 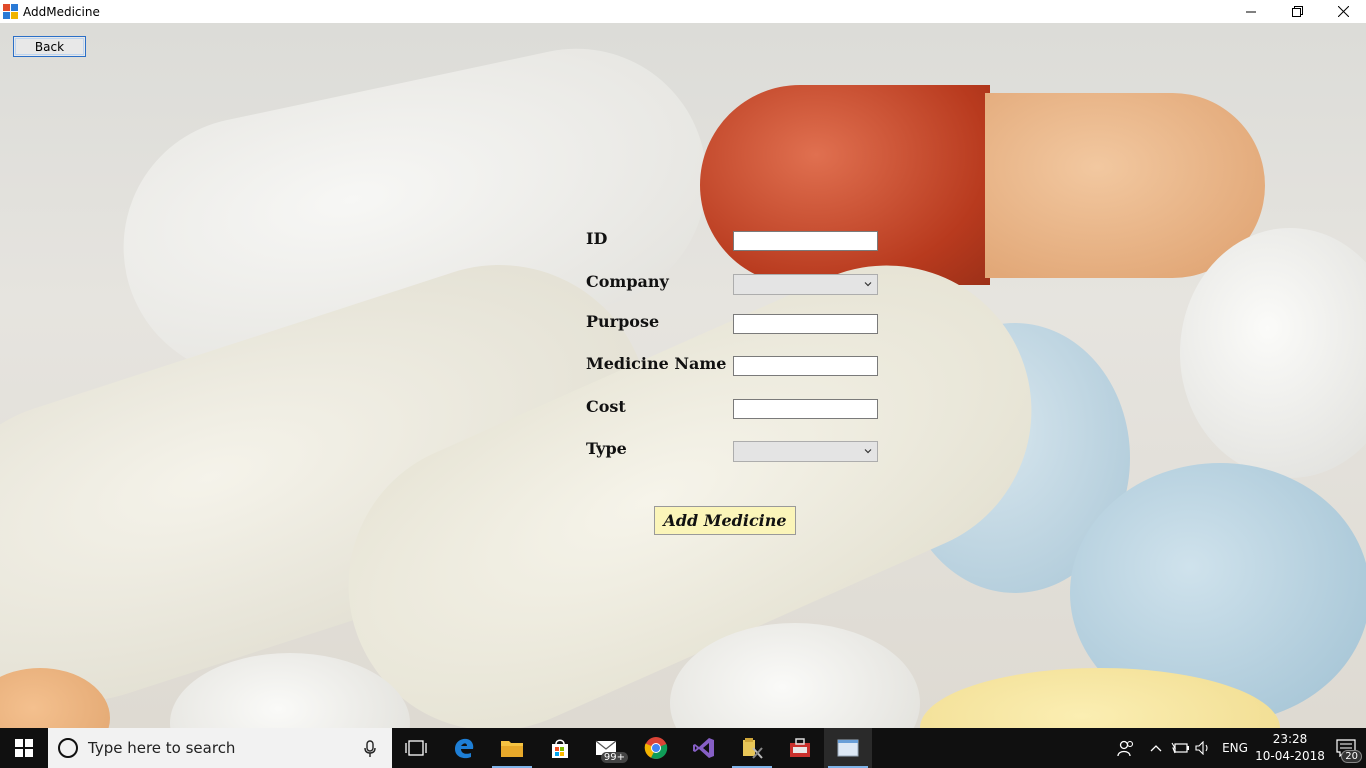 I want to click on clock-date: 10-04-2018, so click(x=1290, y=756).